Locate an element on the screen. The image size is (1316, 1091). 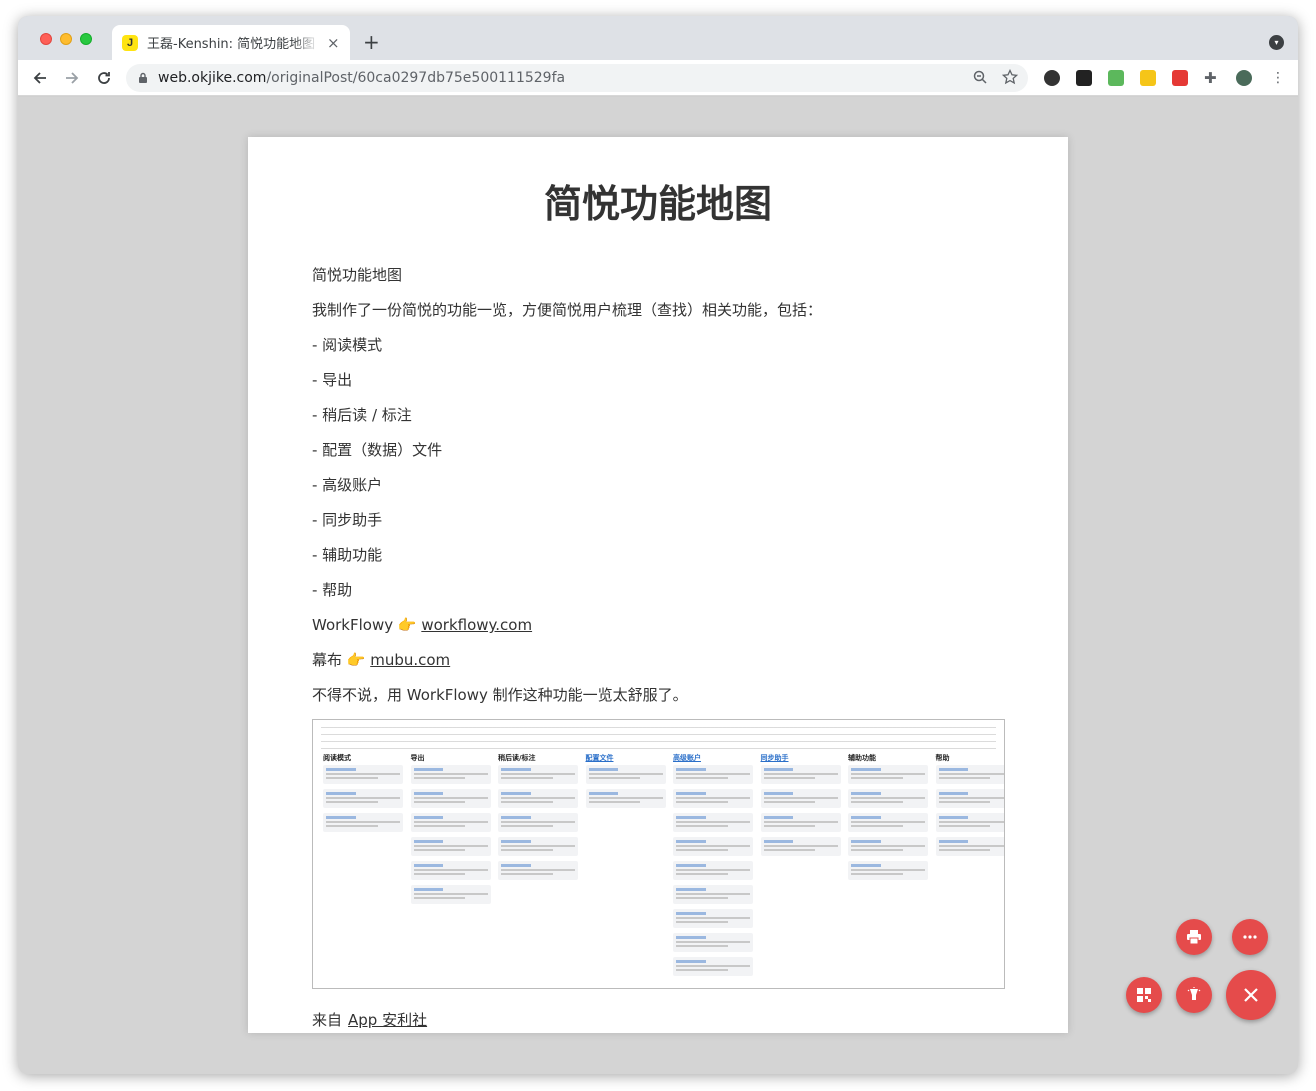
reload-icon is located at coordinates (104, 78).